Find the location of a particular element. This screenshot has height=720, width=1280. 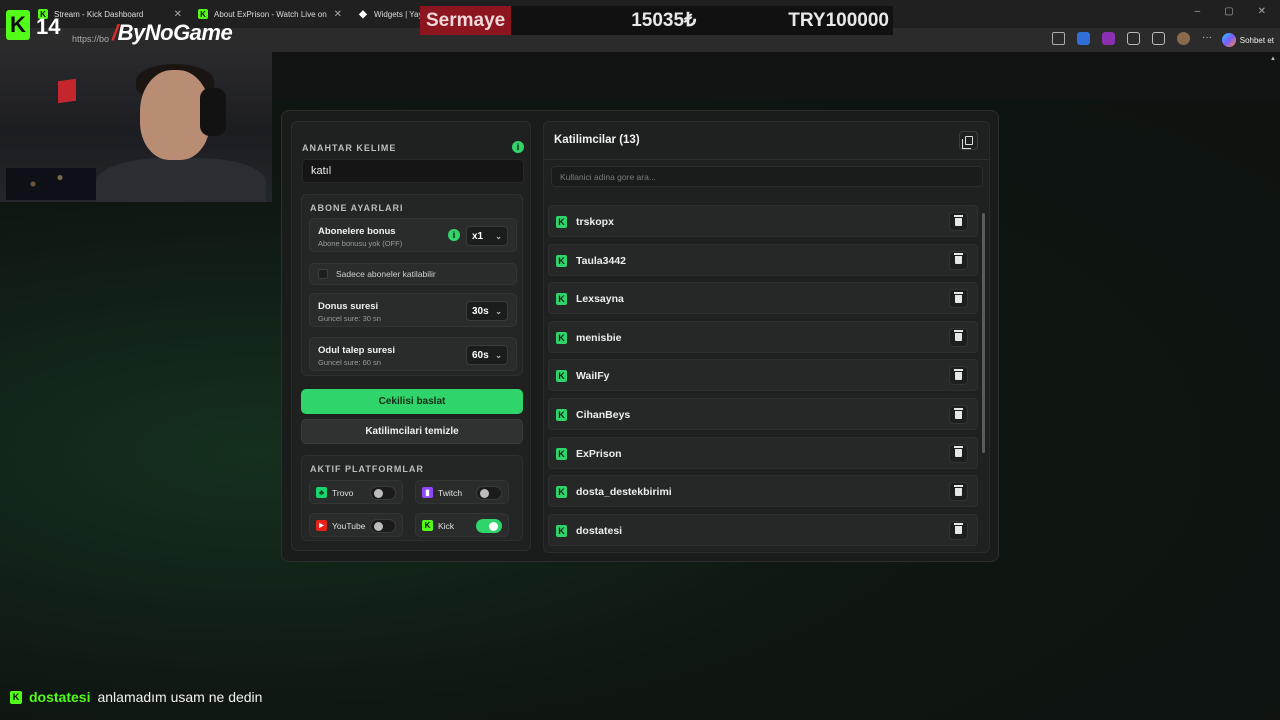

chevron-down-icon: ⌄ is located at coordinates (498, 355).